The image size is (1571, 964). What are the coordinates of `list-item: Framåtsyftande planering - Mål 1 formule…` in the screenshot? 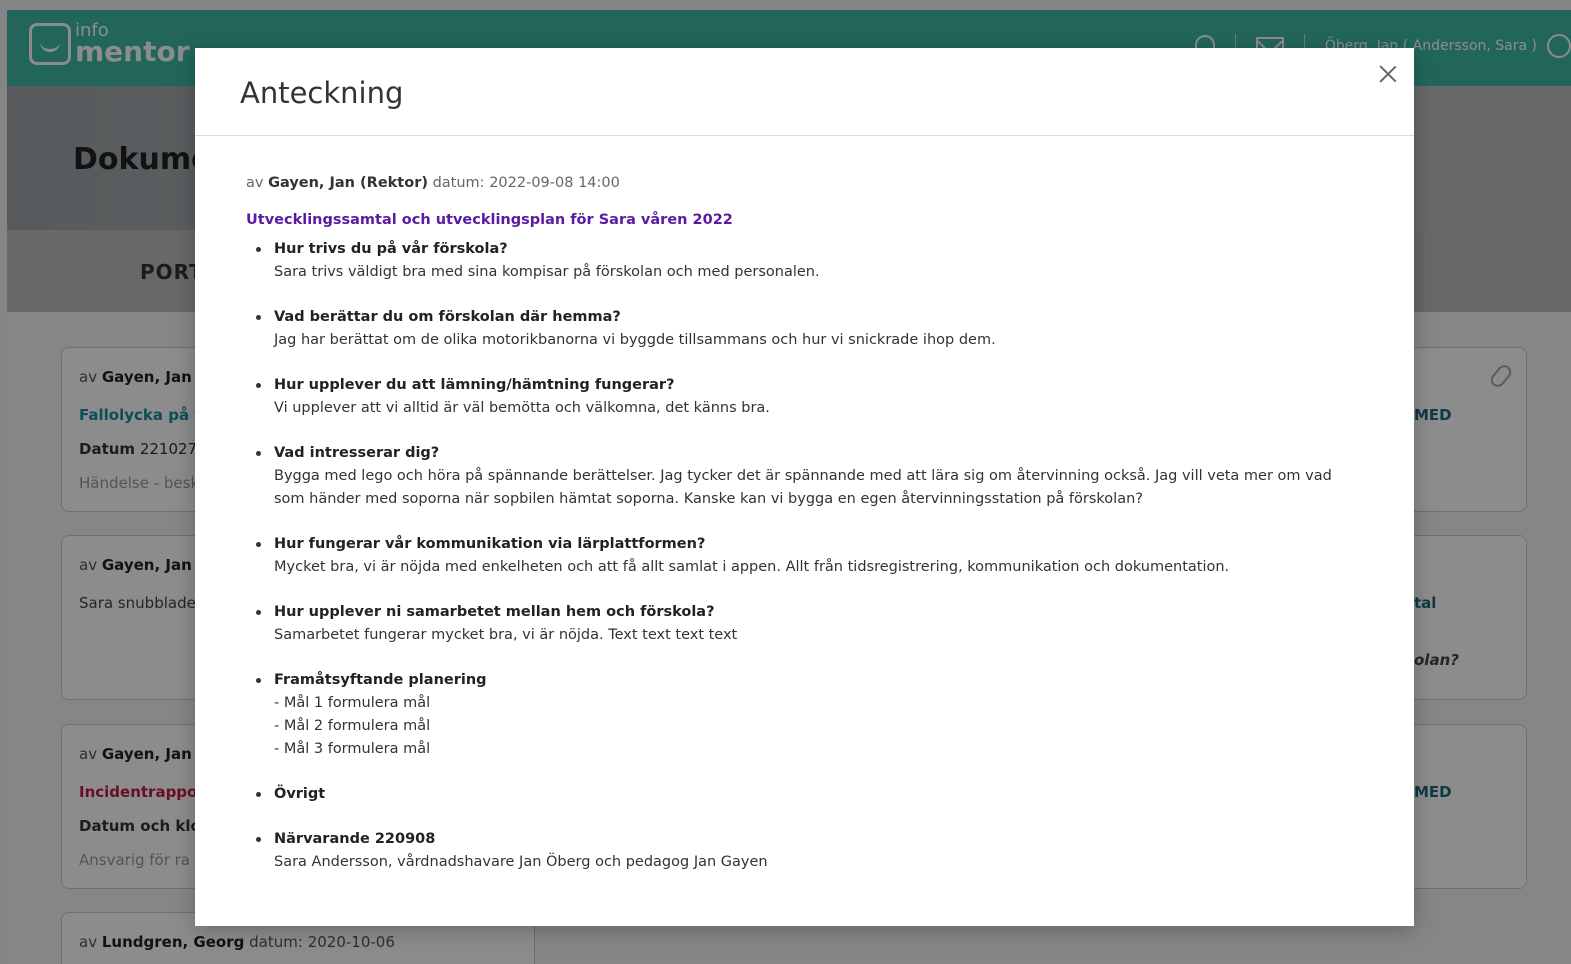 It's located at (805, 715).